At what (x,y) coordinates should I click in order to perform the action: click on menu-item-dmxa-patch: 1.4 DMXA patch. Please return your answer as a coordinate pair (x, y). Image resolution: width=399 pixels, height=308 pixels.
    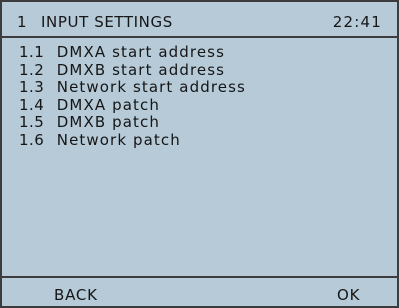
    Looking at the image, I should click on (132, 105).